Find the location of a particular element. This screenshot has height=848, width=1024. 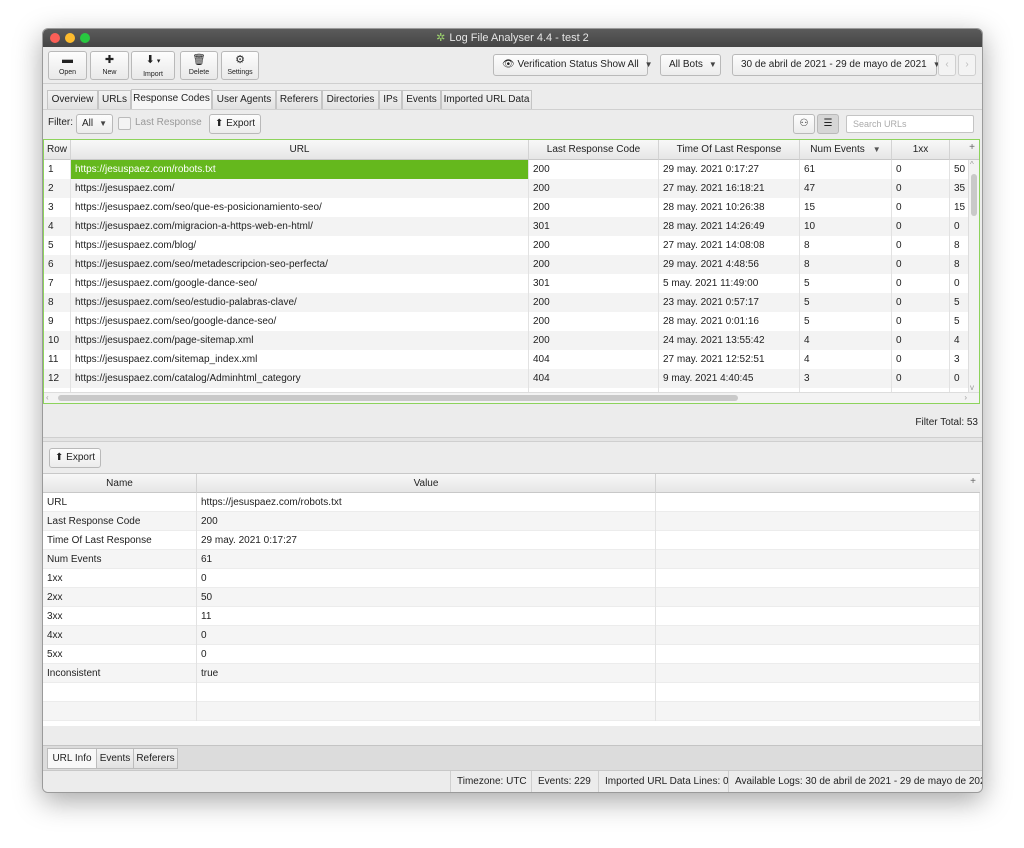

vertical-scroll-thumb is located at coordinates (974, 195).